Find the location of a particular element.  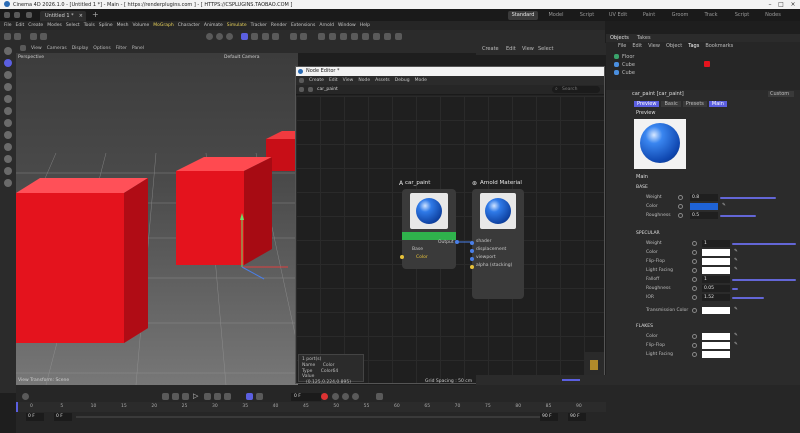

ne-back-icon is located at coordinates (310, 89).